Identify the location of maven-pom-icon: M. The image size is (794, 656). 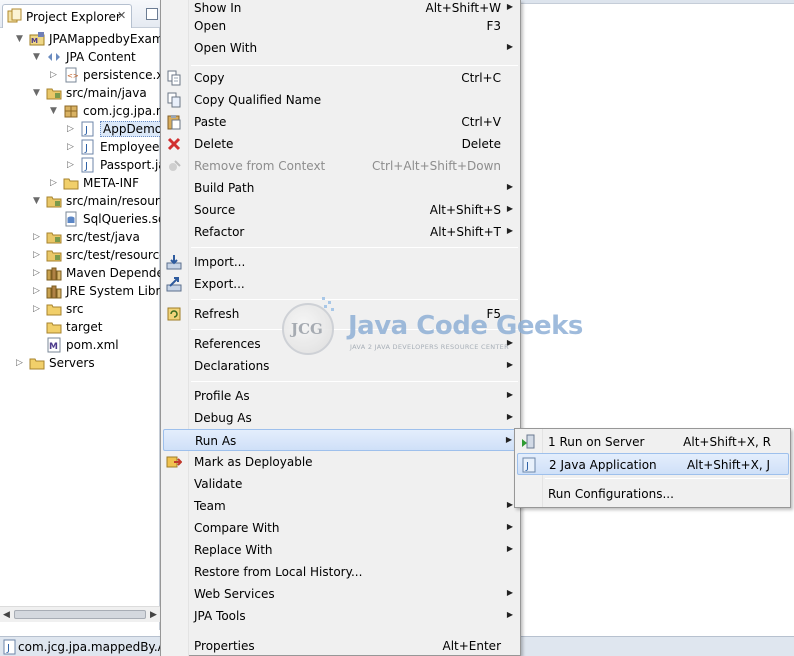
(54, 345).